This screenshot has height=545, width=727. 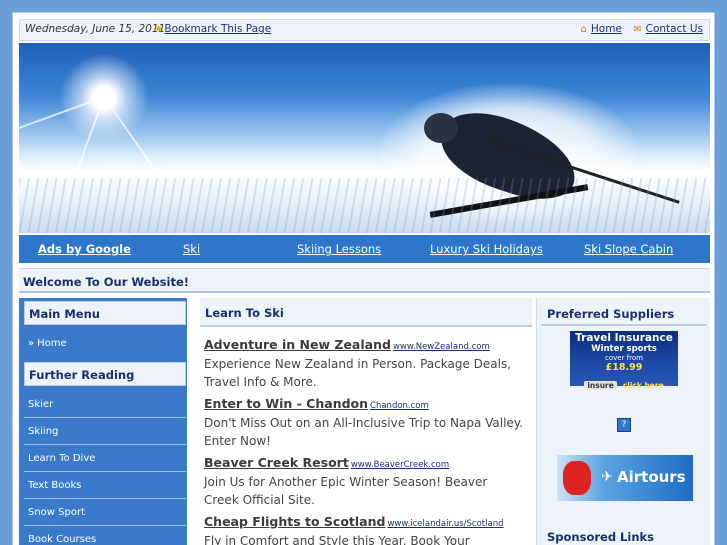 I want to click on ad-title-link: Cheap Flights to Scotland, so click(x=294, y=521).